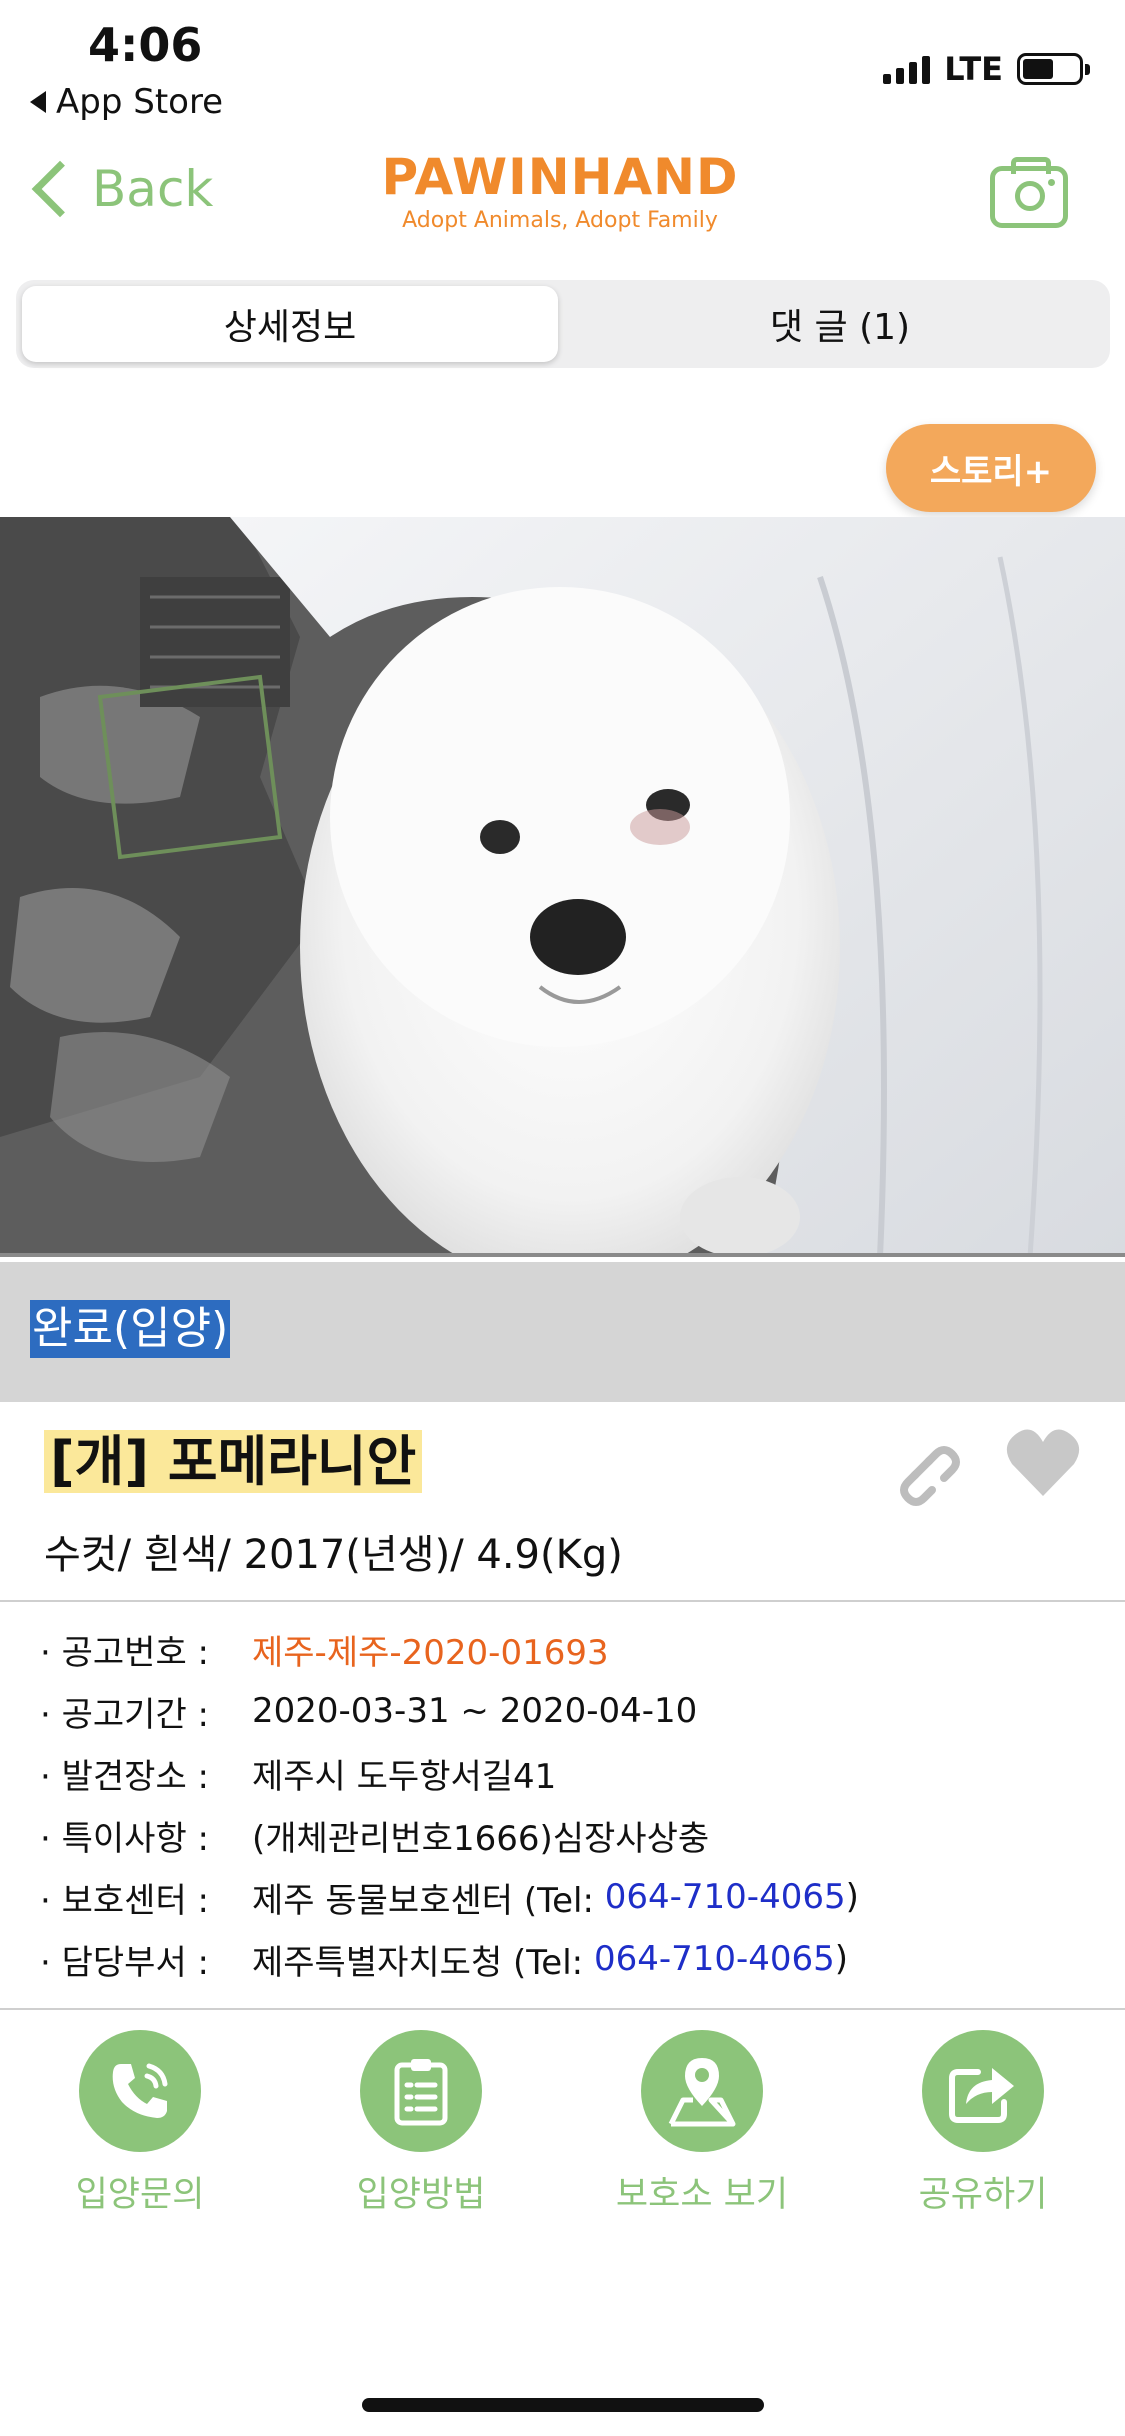  I want to click on logo-title: PAWINHAND, so click(560, 177).